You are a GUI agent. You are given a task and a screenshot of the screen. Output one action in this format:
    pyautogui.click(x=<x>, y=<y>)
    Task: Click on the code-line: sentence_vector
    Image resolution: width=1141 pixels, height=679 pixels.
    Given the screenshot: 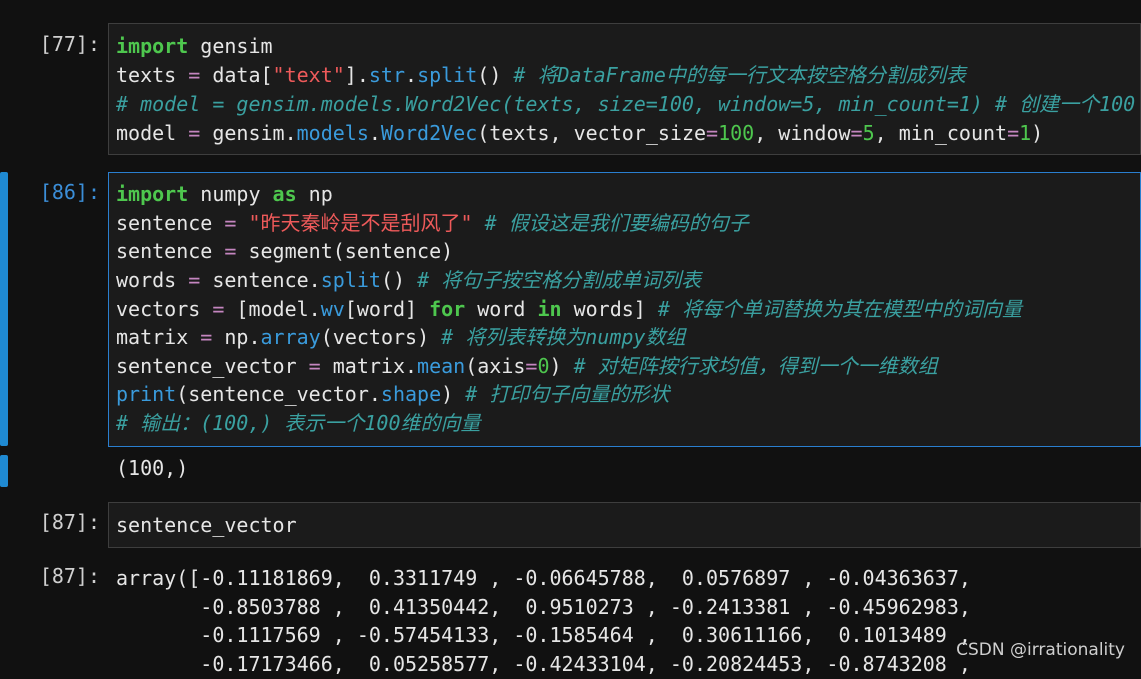 What is the action you would take?
    pyautogui.click(x=206, y=525)
    